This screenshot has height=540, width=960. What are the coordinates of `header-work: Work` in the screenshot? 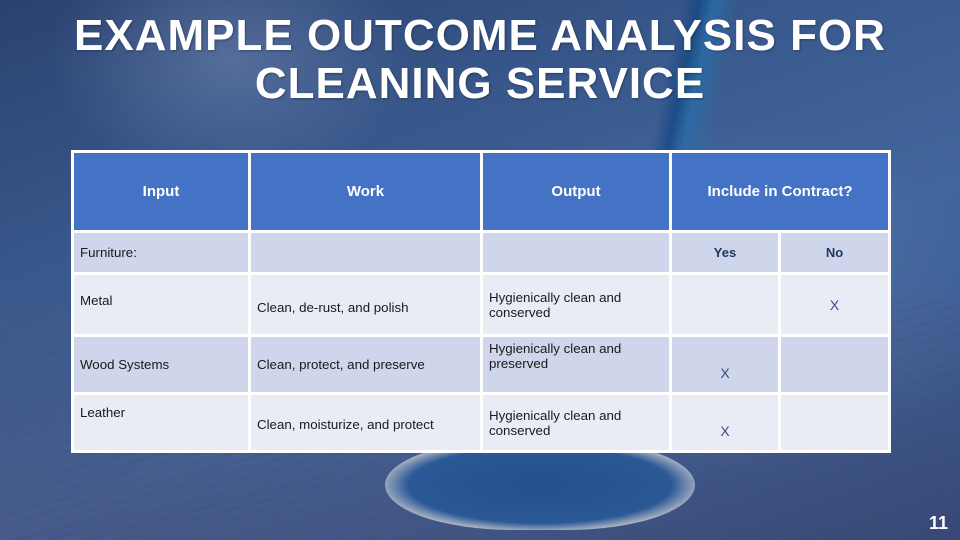 It's located at (365, 191).